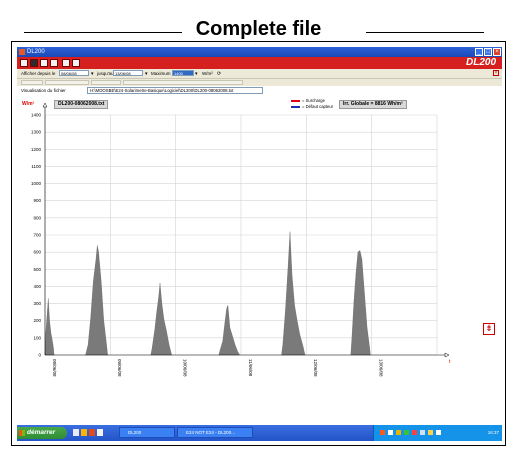  I want to click on quicklaunch-app-icon, so click(92, 432).